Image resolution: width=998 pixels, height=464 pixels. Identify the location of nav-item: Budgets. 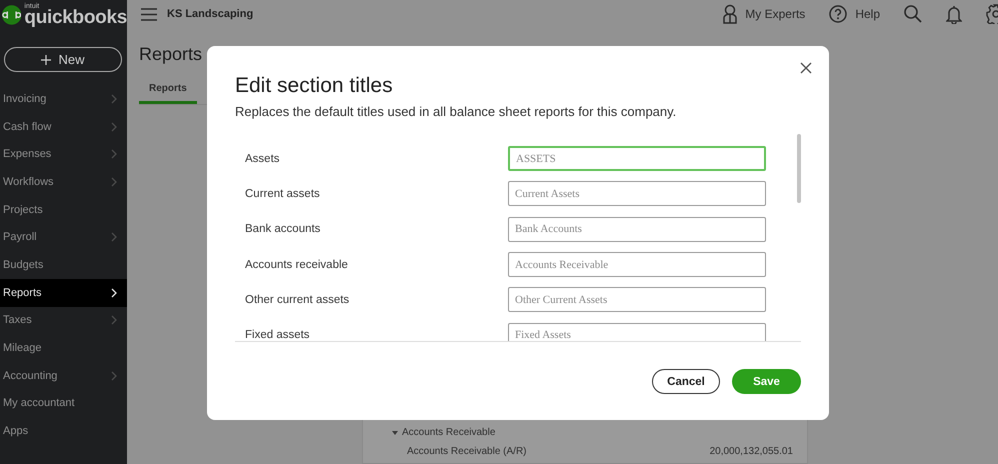
(63, 265).